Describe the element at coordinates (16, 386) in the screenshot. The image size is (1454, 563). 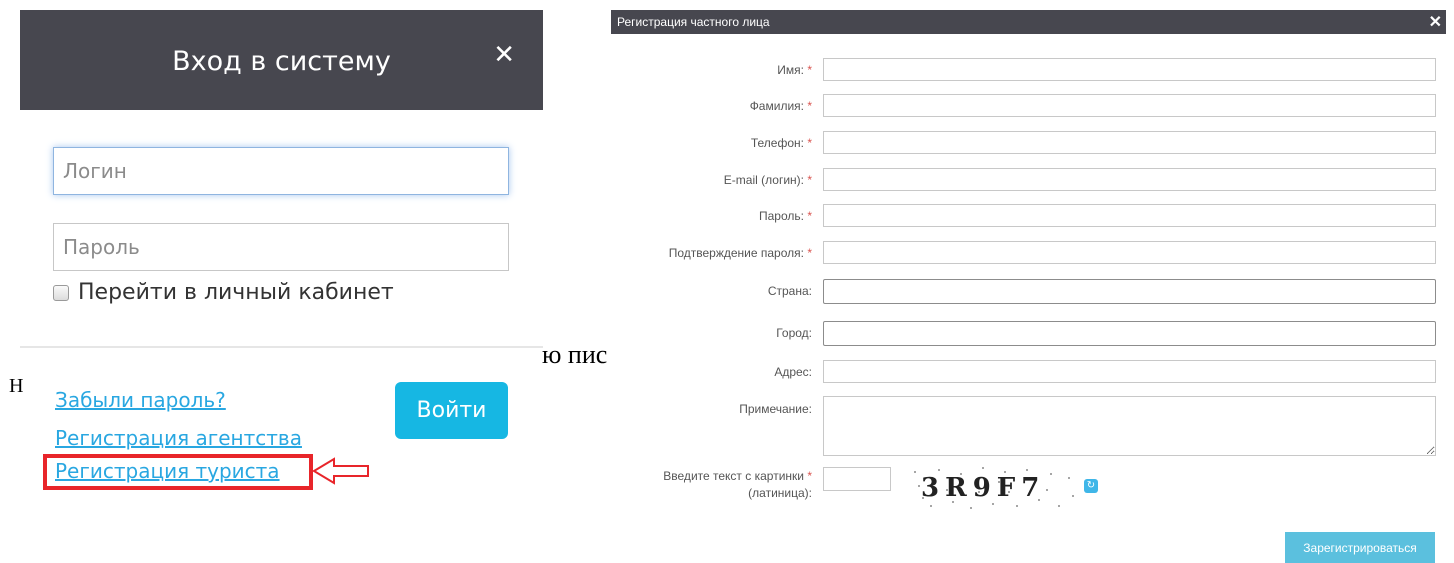
I see `background-text-fragment: Н` at that location.